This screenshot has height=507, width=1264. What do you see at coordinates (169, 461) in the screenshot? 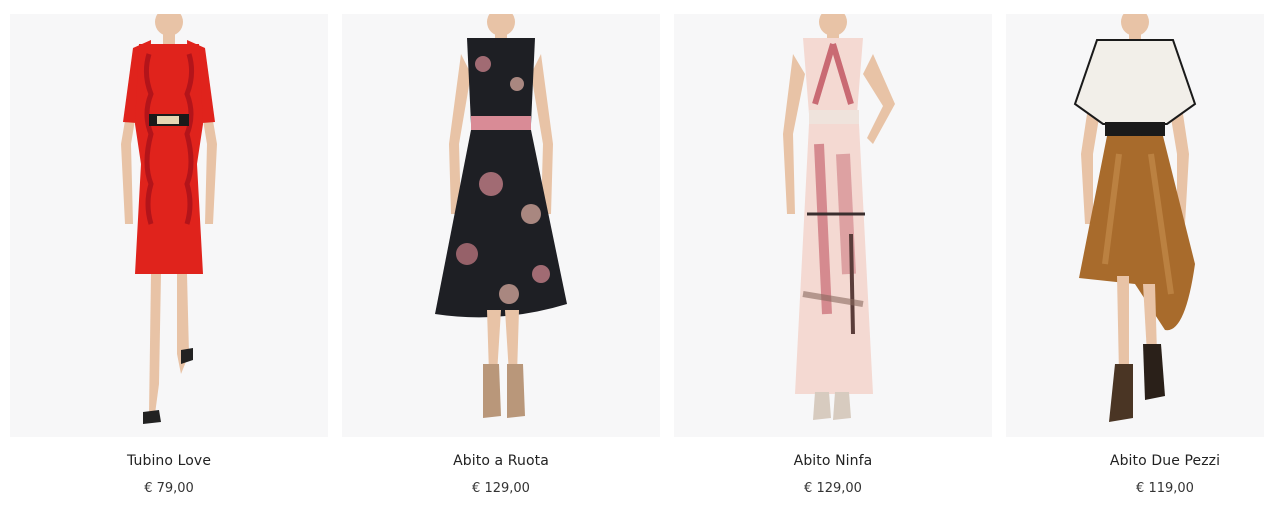
I see `product-name: Tubino Love` at bounding box center [169, 461].